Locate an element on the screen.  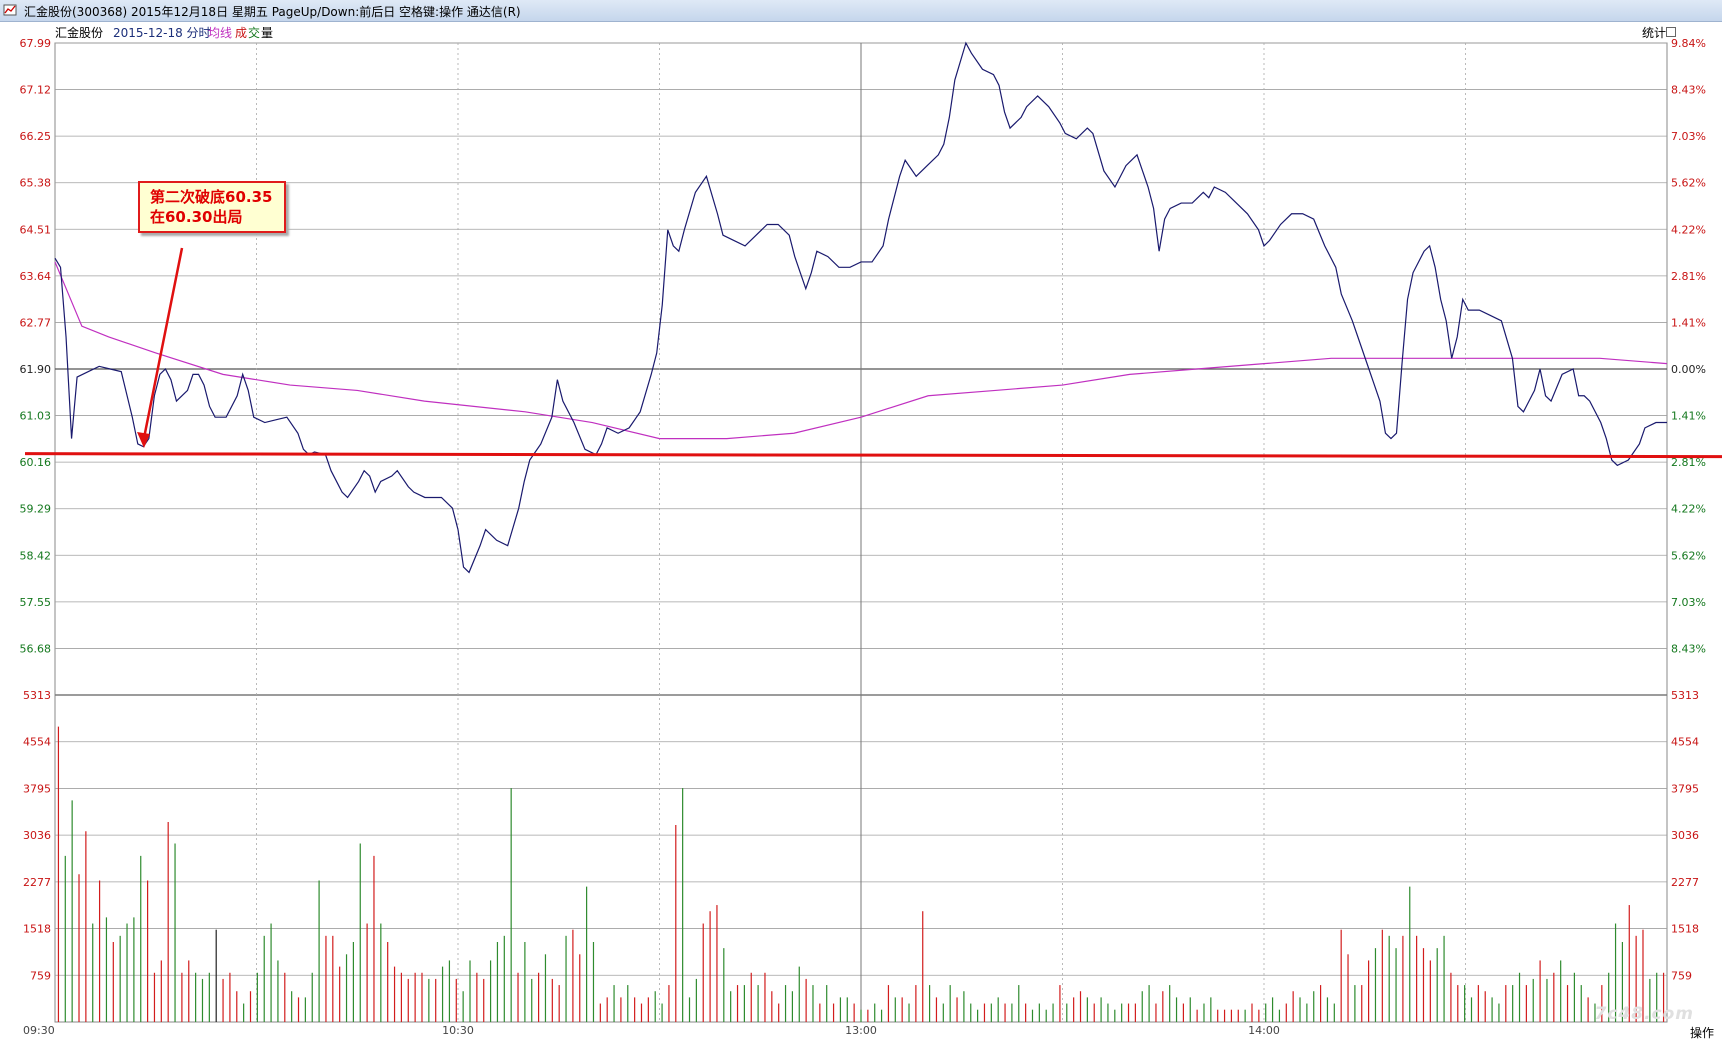
annotation-arrow-shaft is located at coordinates (163, 343).